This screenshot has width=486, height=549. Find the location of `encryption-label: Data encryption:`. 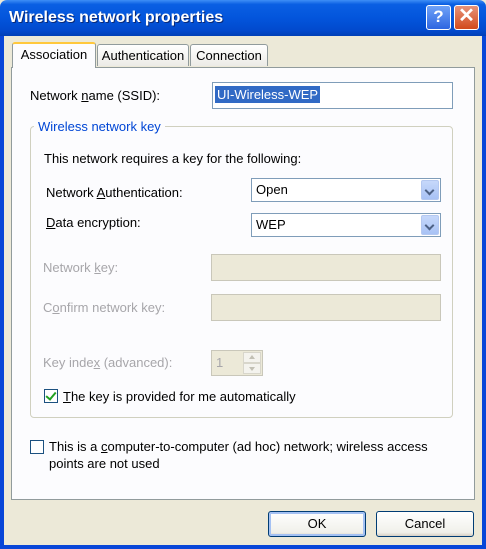

encryption-label: Data encryption: is located at coordinates (93, 222).